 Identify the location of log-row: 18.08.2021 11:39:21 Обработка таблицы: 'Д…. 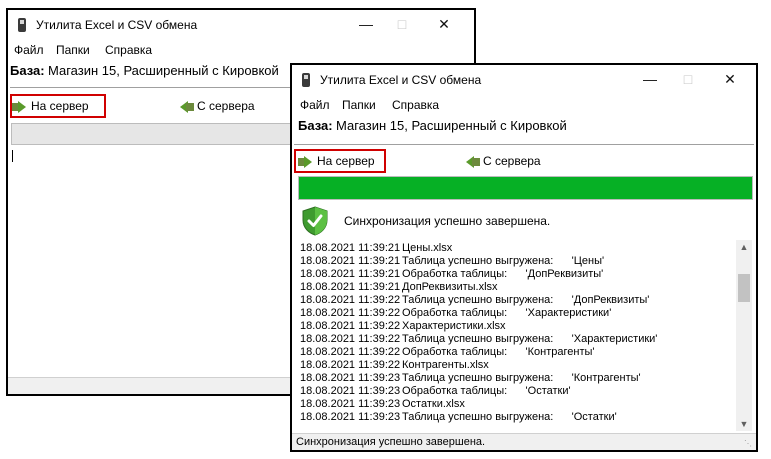
(518, 274).